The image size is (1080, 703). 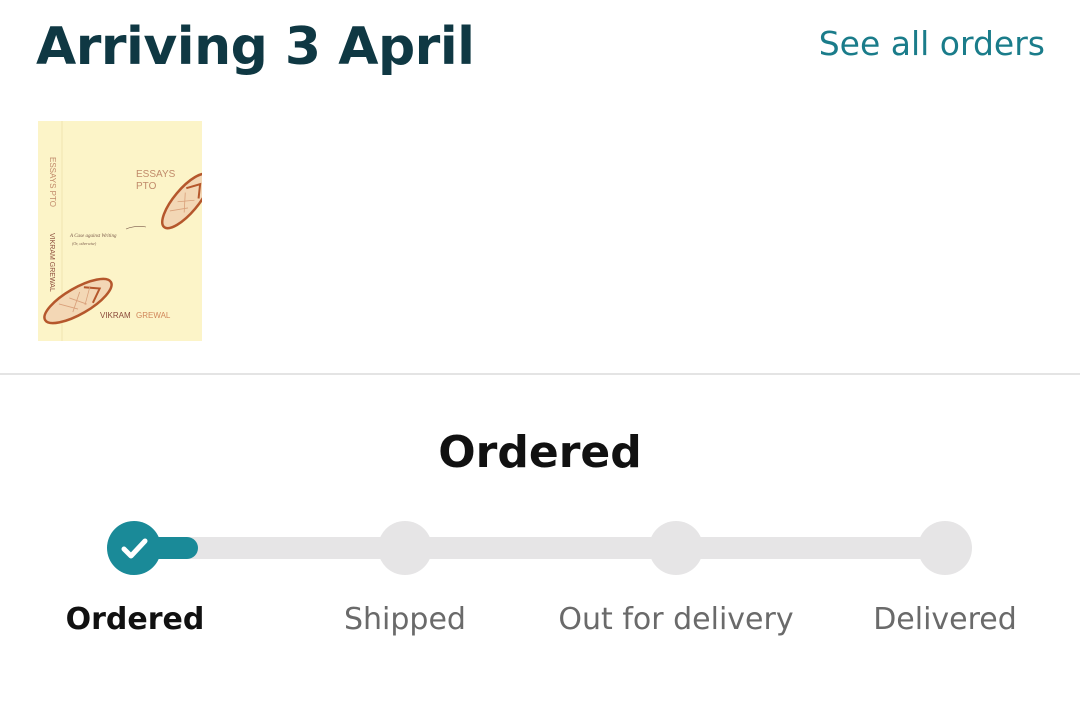 What do you see at coordinates (153, 315) in the screenshot?
I see `svg-text: GREWAL` at bounding box center [153, 315].